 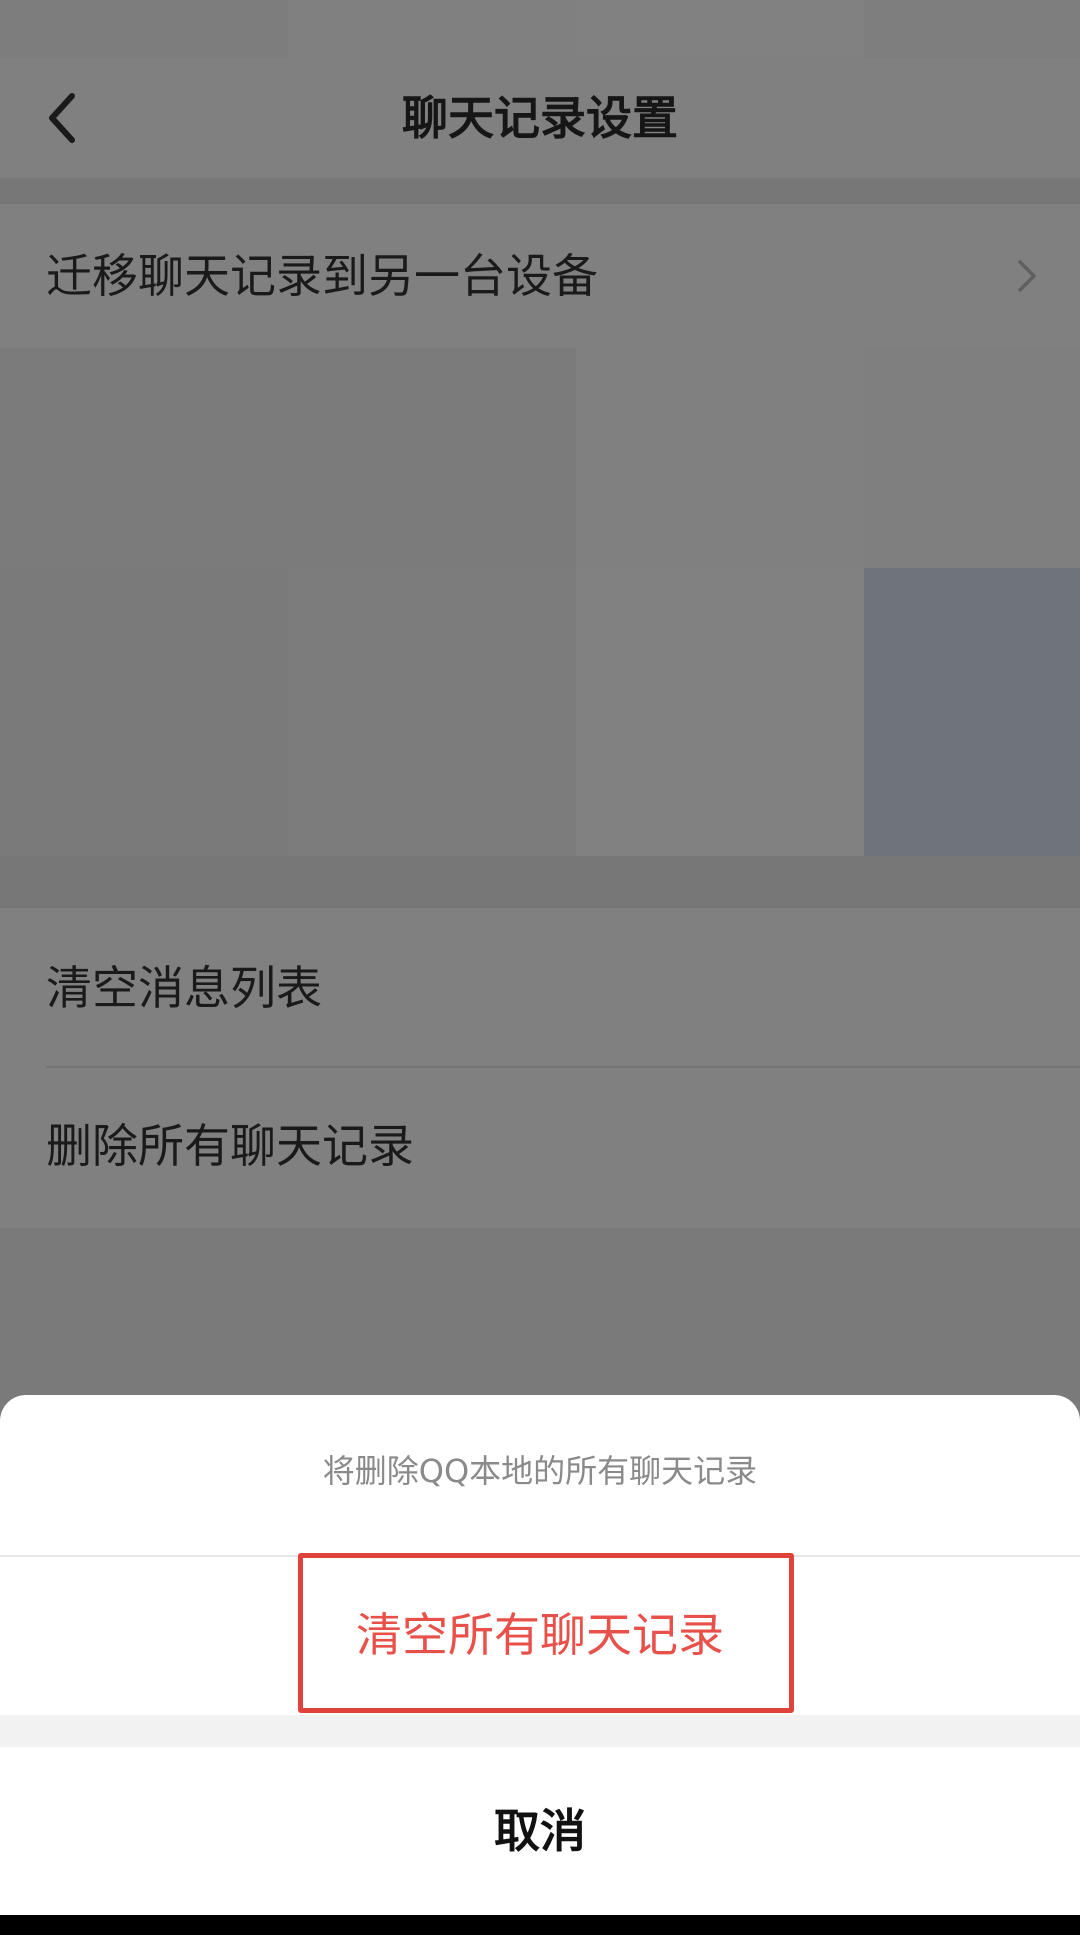 What do you see at coordinates (540, 1471) in the screenshot?
I see `sheet-message: 将删除QQ本地的所有聊天记录` at bounding box center [540, 1471].